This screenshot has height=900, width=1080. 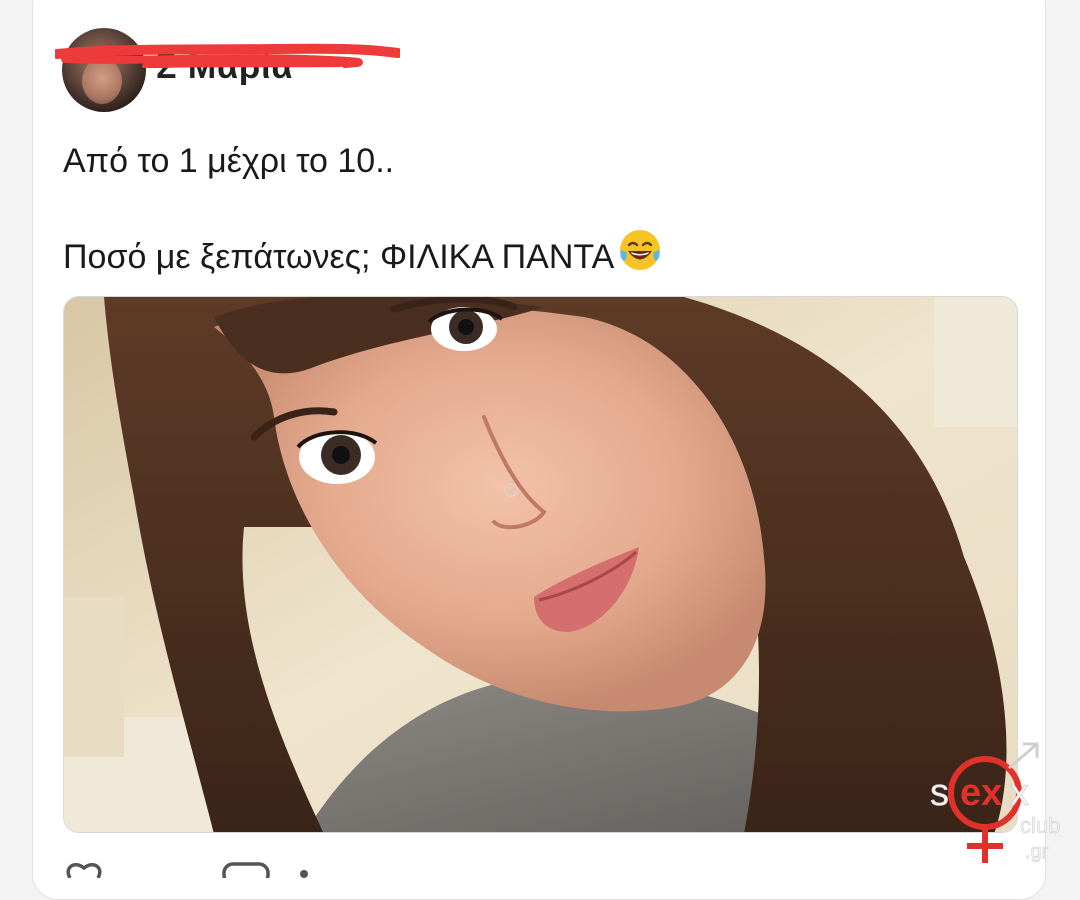 I want to click on watermark-brand-sub: club, so click(x=1040, y=825).